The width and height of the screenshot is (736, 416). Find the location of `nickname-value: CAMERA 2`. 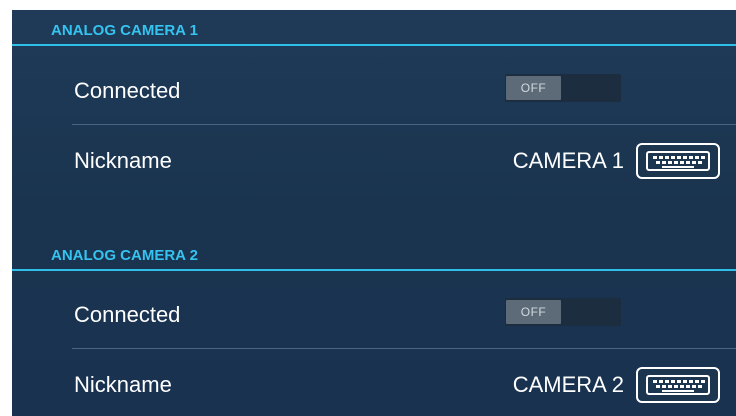

nickname-value: CAMERA 2 is located at coordinates (568, 384).